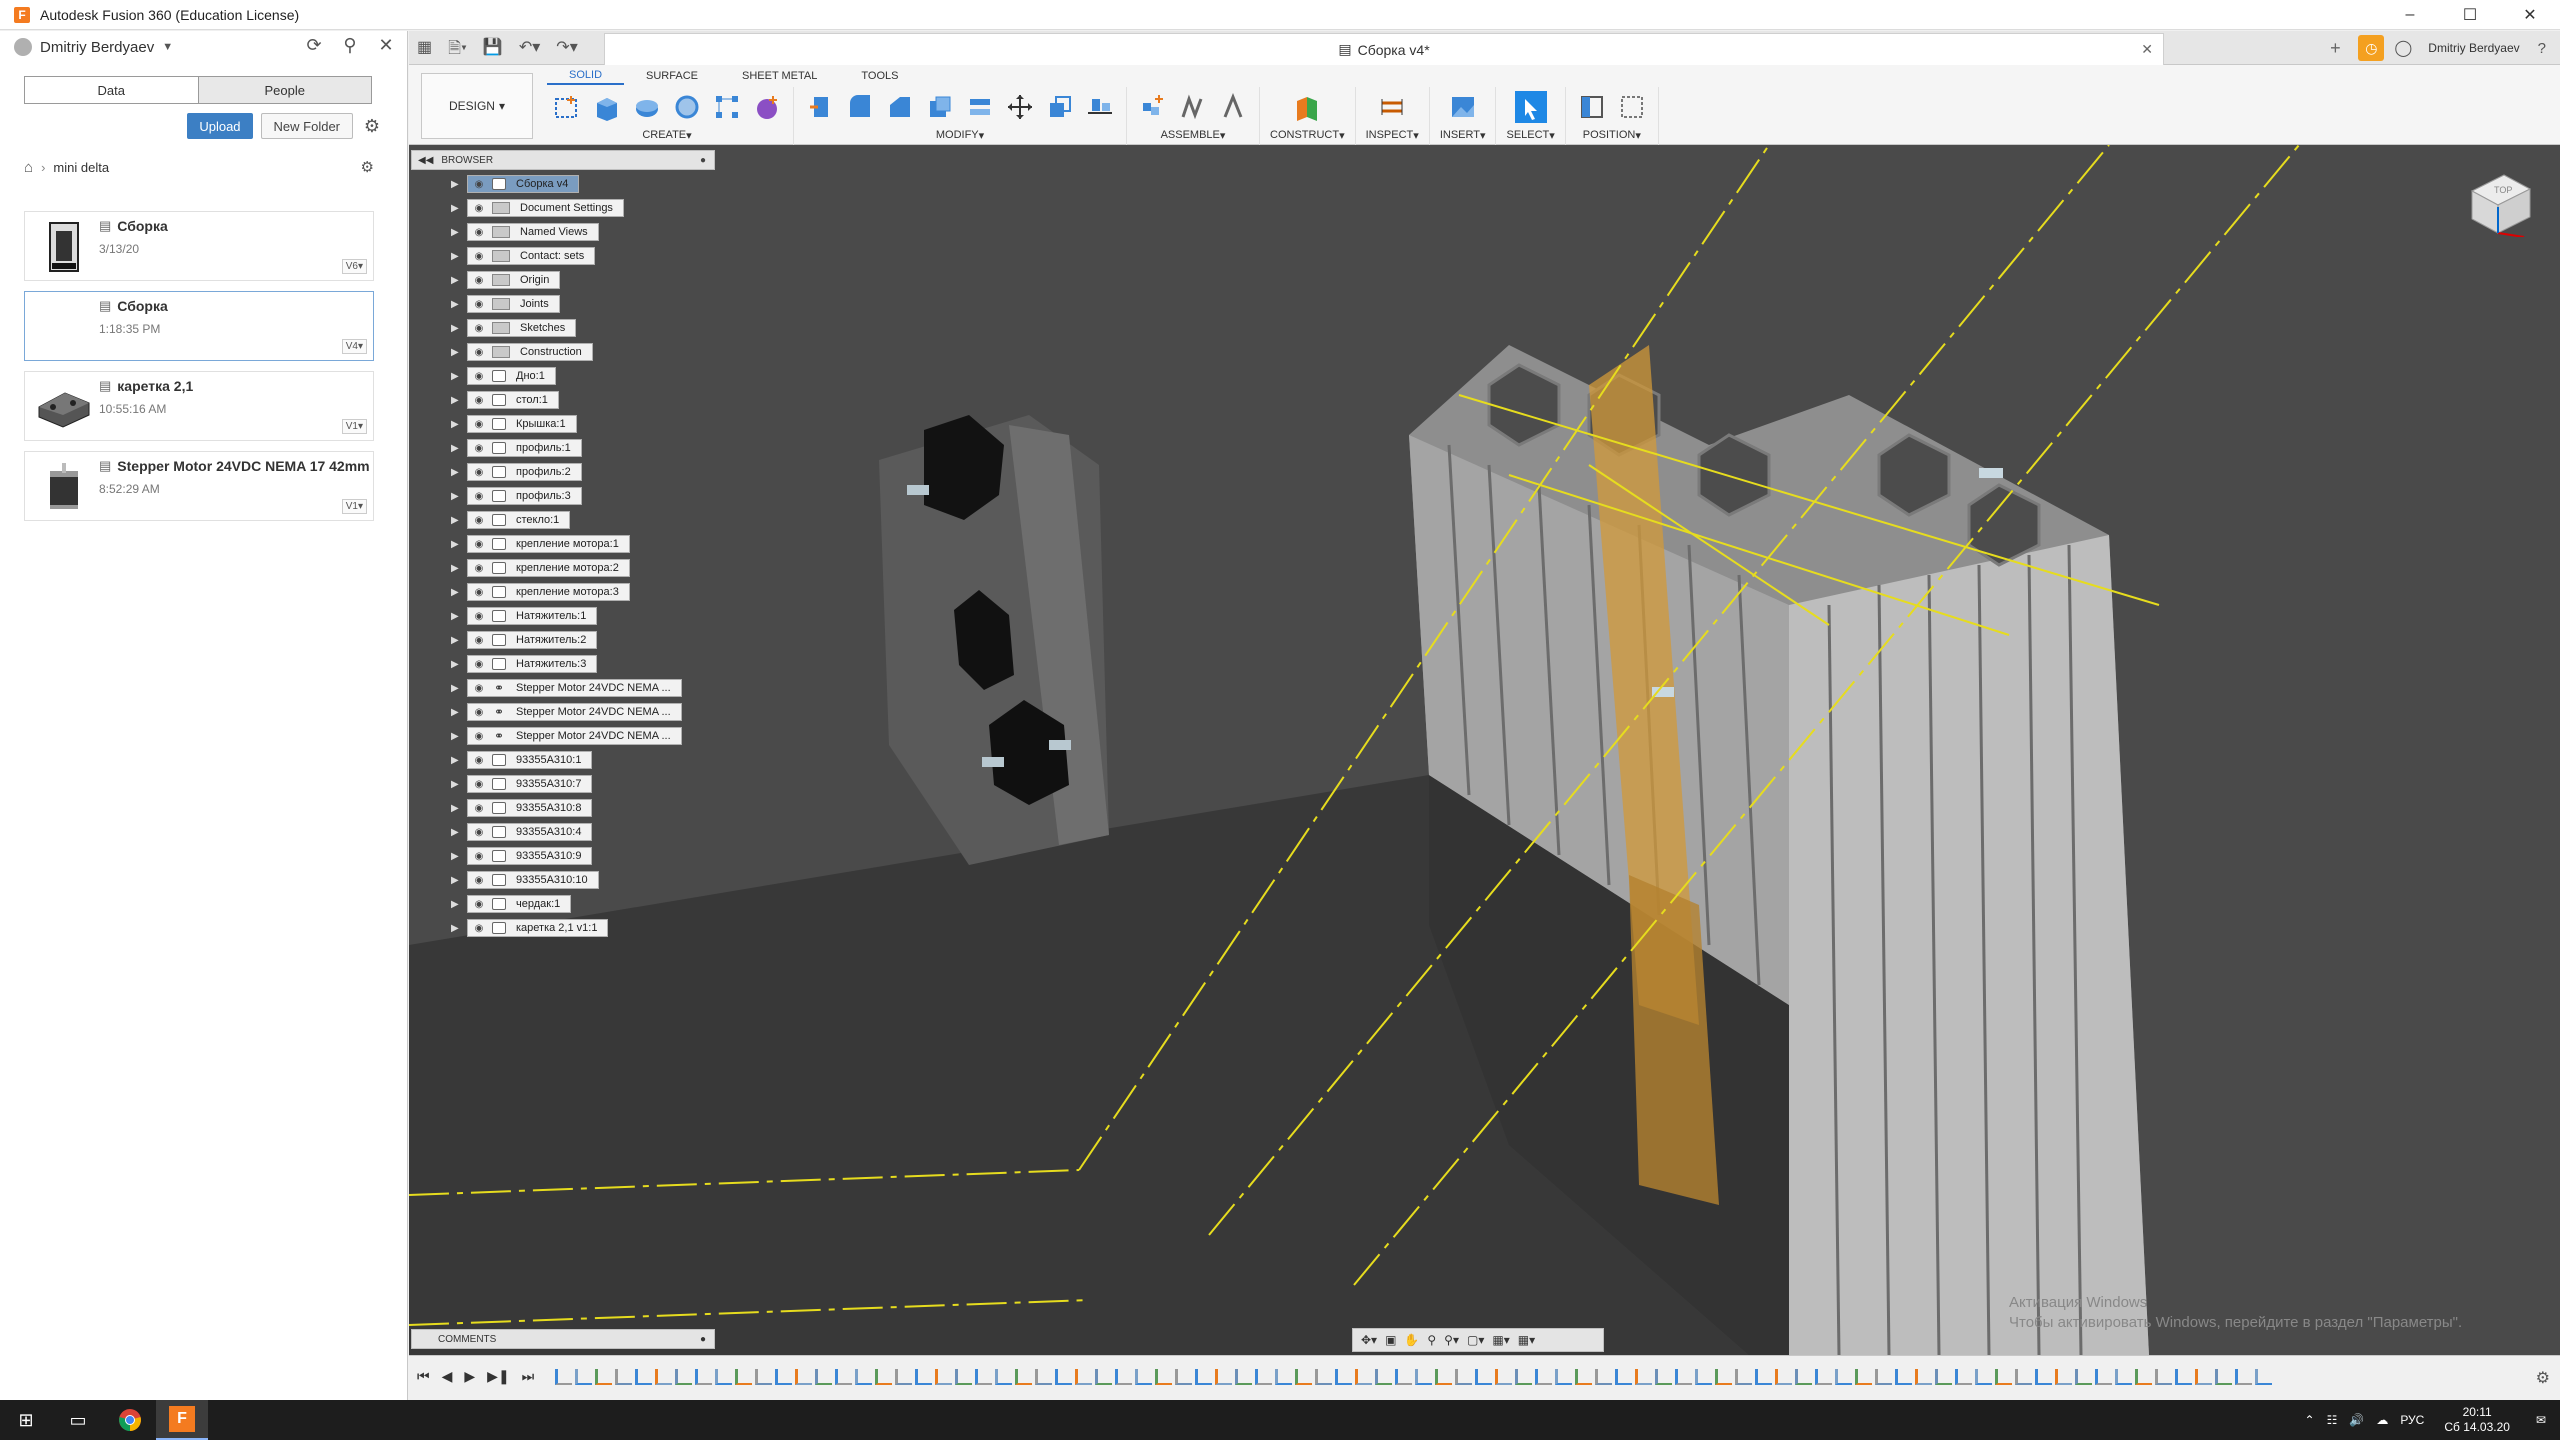 This screenshot has height=1440, width=2560. I want to click on align-icon, so click(1100, 107).